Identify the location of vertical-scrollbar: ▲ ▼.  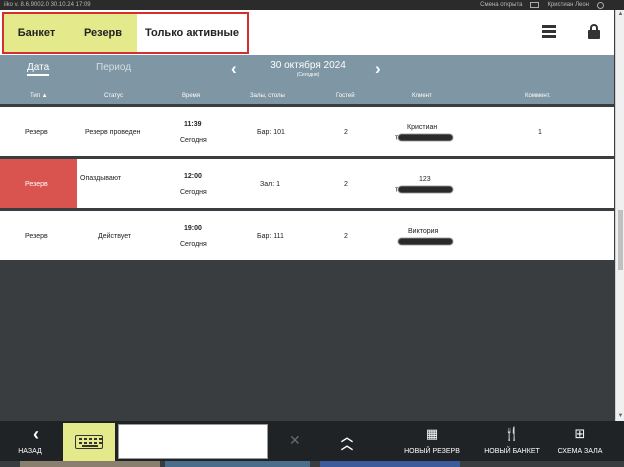
(619, 215).